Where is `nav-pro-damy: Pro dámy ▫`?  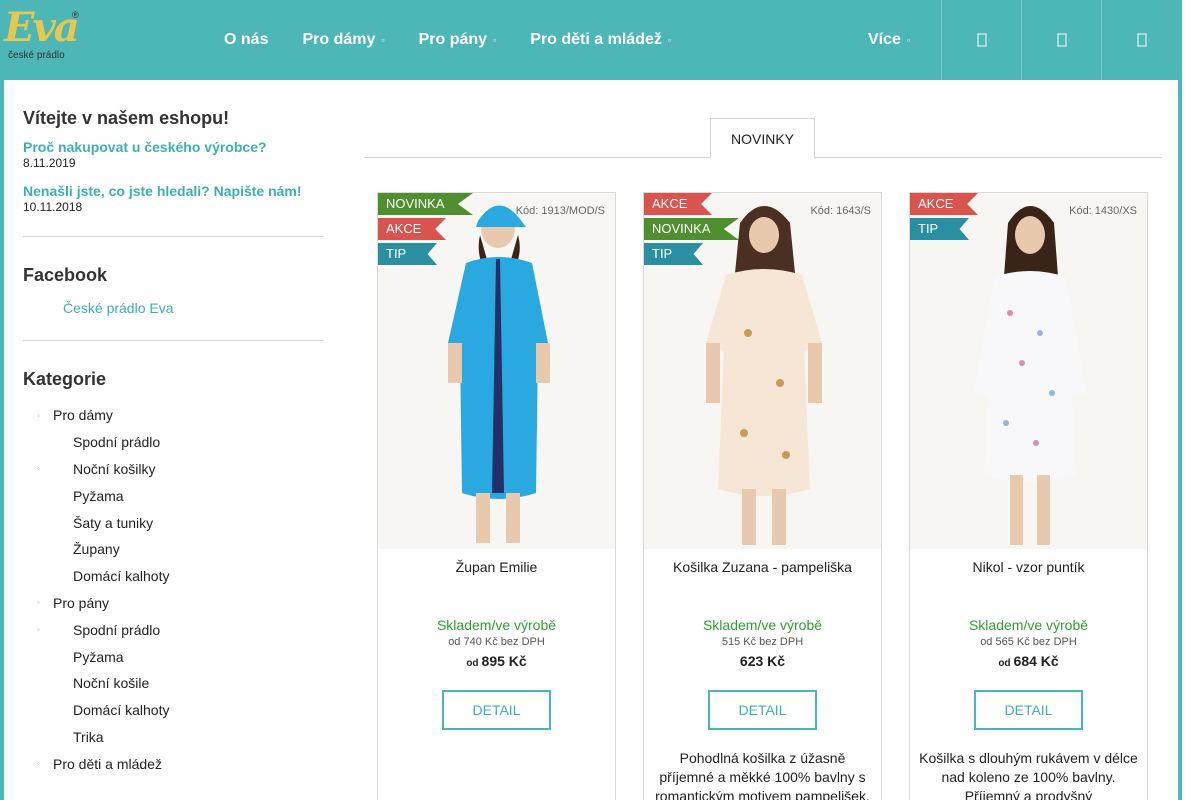 nav-pro-damy: Pro dámy ▫ is located at coordinates (343, 40).